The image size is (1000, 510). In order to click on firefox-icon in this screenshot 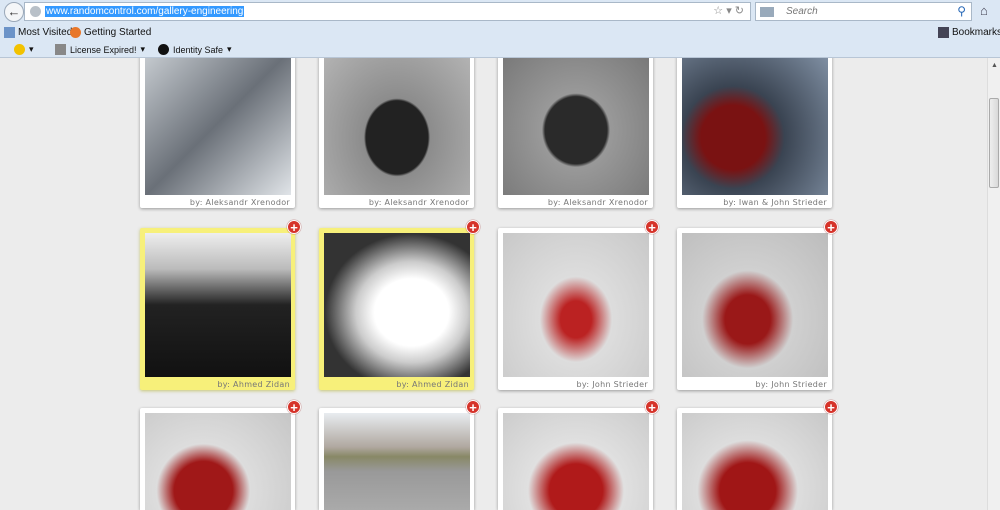, I will do `click(75, 32)`.